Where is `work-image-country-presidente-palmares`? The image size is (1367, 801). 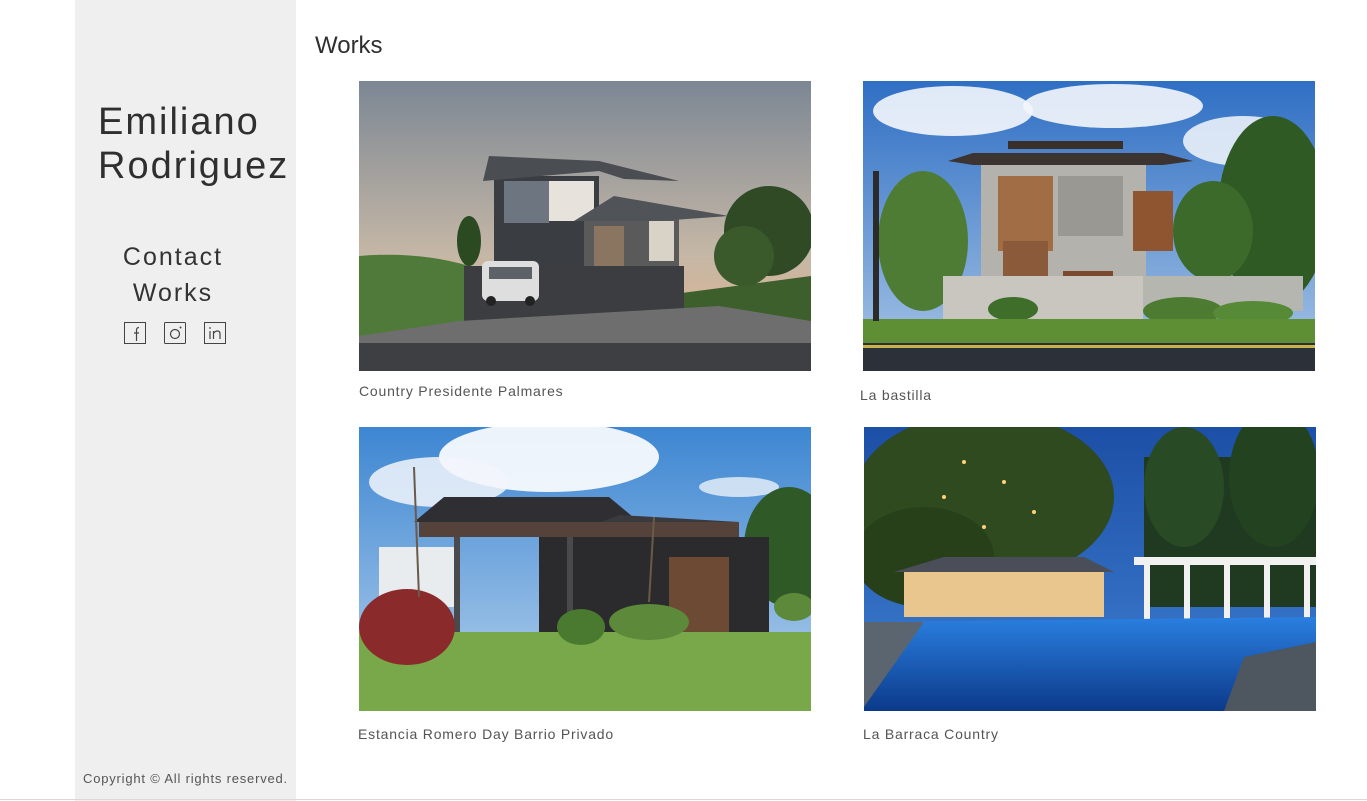 work-image-country-presidente-palmares is located at coordinates (585, 226).